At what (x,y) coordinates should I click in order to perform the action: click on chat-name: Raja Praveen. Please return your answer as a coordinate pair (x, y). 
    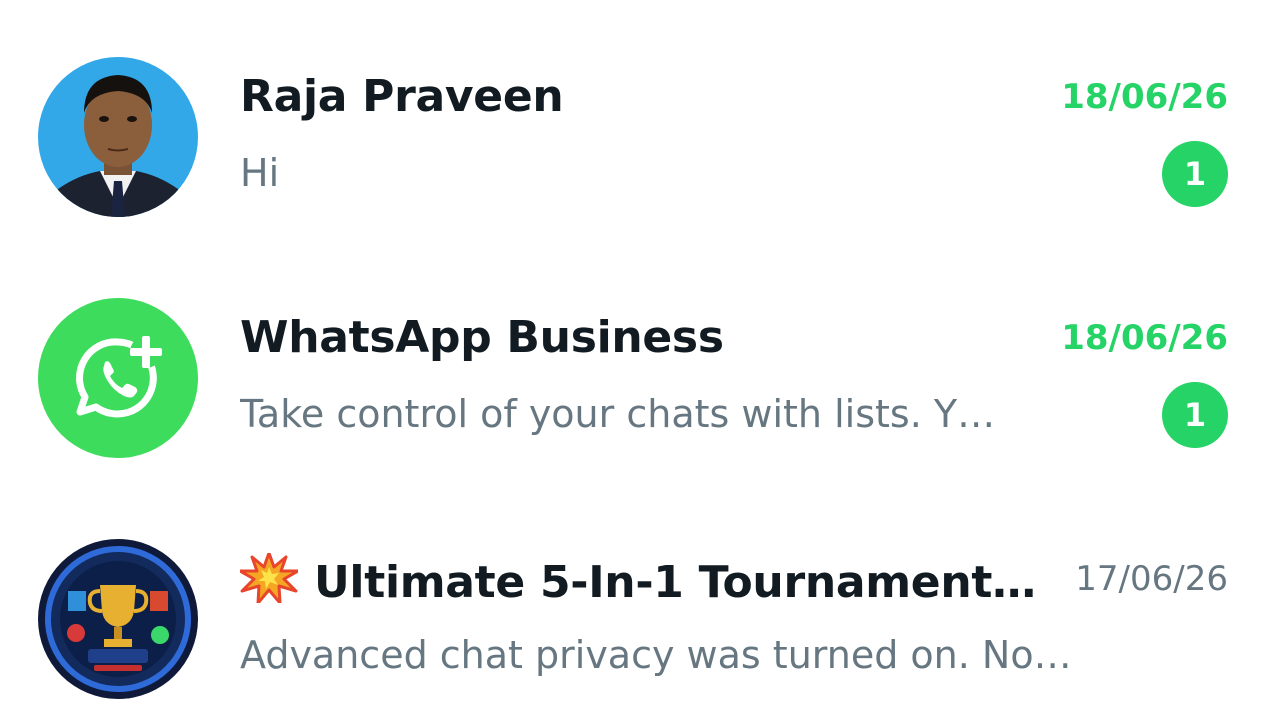
    Looking at the image, I should click on (402, 96).